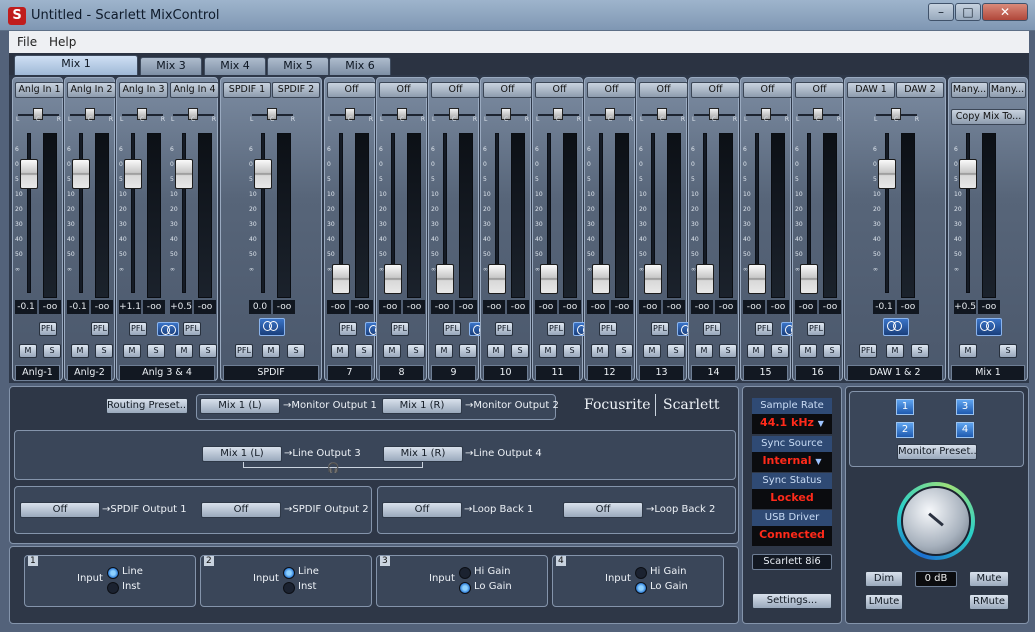 The image size is (1035, 632). Describe the element at coordinates (298, 66) in the screenshot. I see `tab-mix-5: Mix 5` at that location.